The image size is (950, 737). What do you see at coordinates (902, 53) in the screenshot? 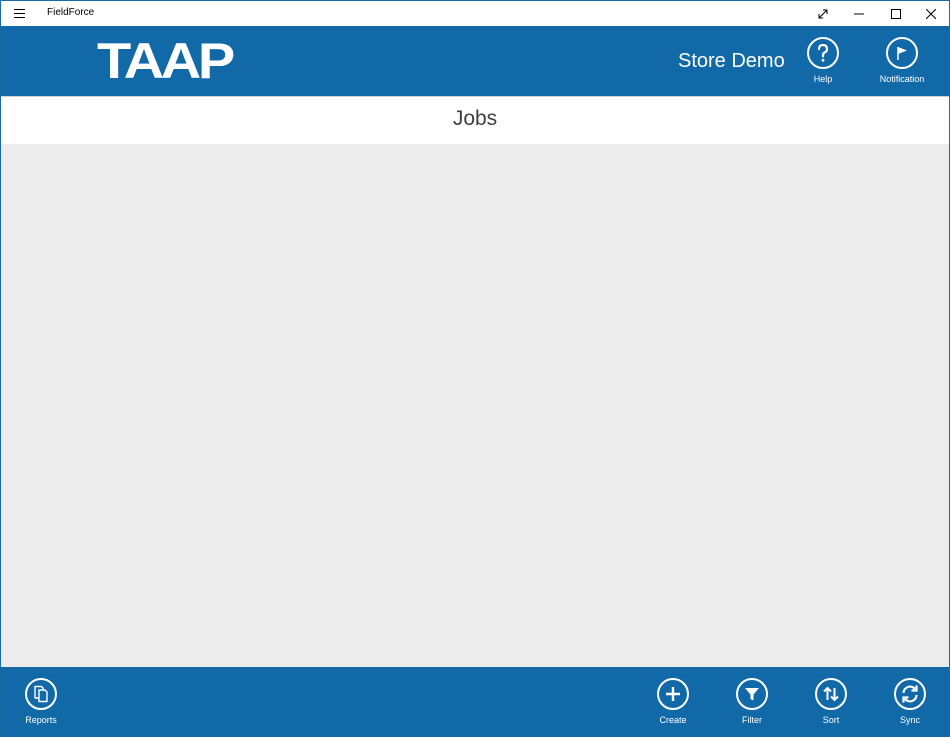
I see `flag-icon` at bounding box center [902, 53].